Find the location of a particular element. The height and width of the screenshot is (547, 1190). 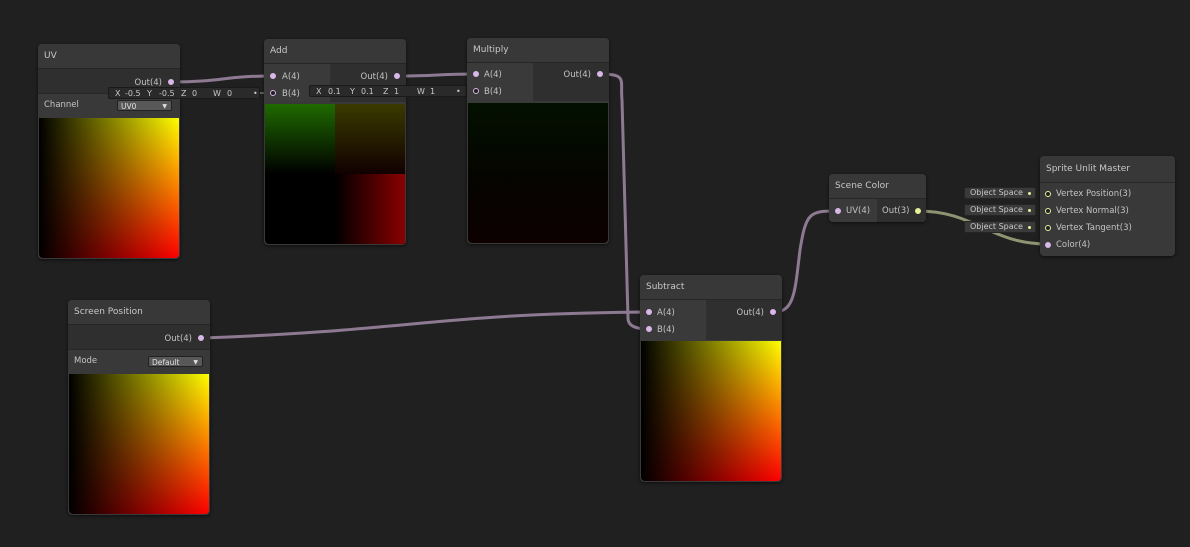

master-in-vertex-tangent-label: Vertex Tangent(3) is located at coordinates (1094, 228).